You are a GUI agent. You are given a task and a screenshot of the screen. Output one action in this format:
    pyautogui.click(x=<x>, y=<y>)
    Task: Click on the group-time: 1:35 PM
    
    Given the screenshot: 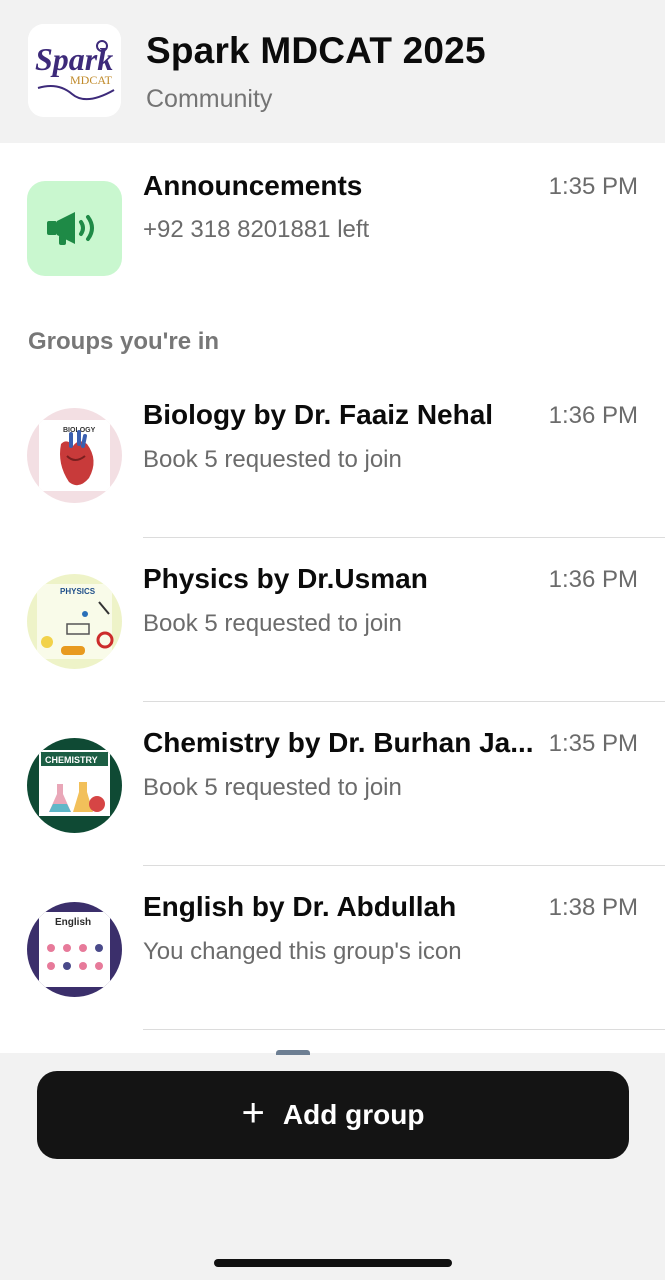 What is the action you would take?
    pyautogui.click(x=593, y=743)
    